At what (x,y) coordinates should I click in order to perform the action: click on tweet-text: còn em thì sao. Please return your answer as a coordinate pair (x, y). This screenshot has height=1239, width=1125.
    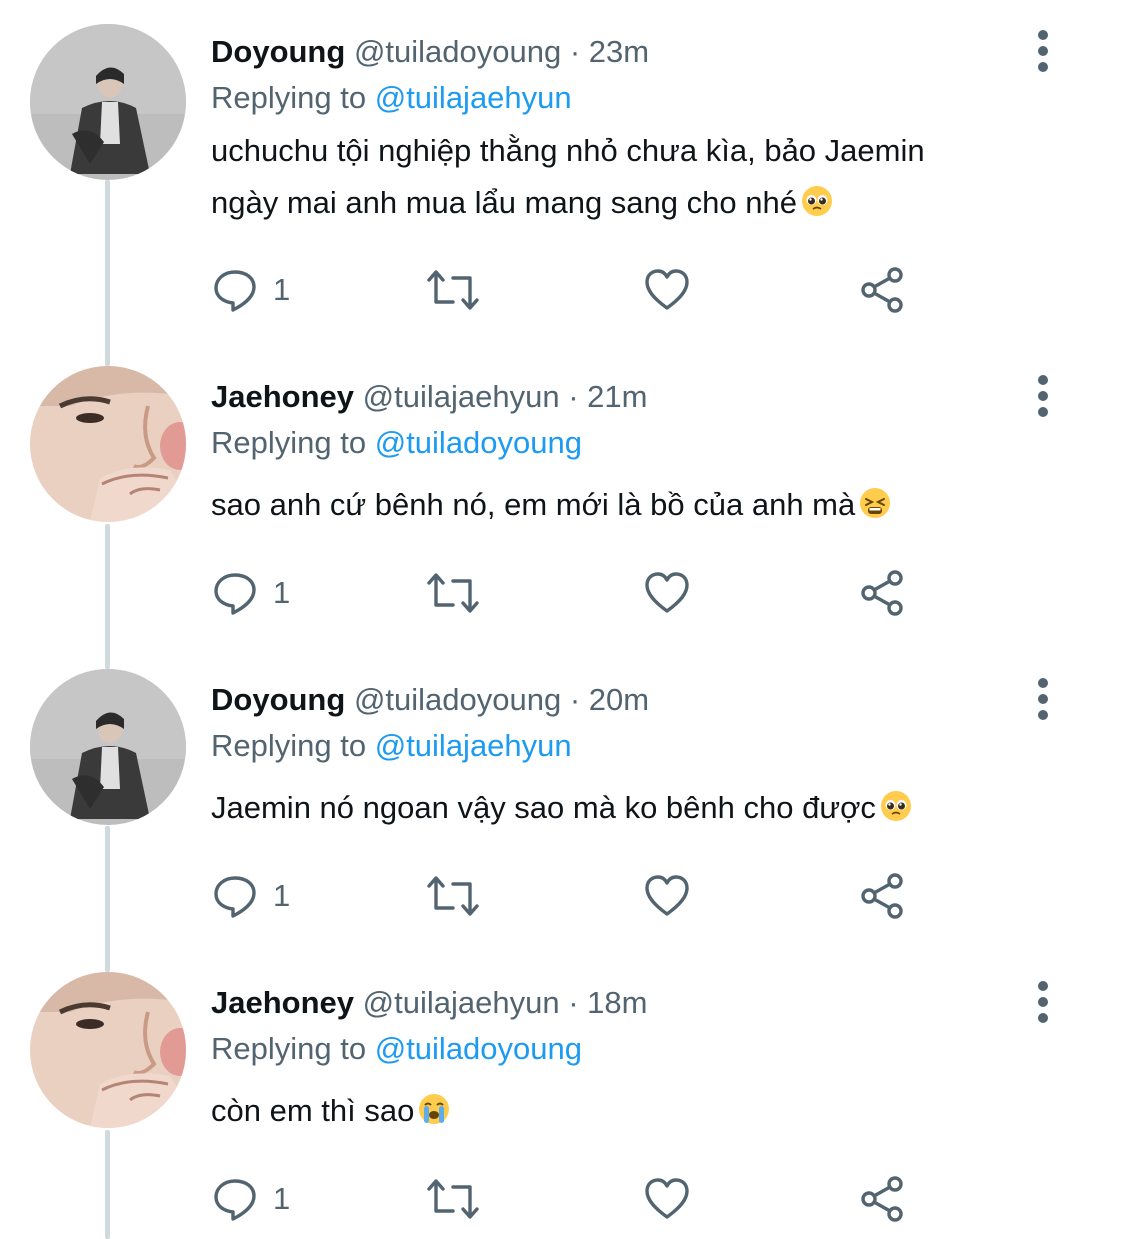
    Looking at the image, I should click on (623, 1111).